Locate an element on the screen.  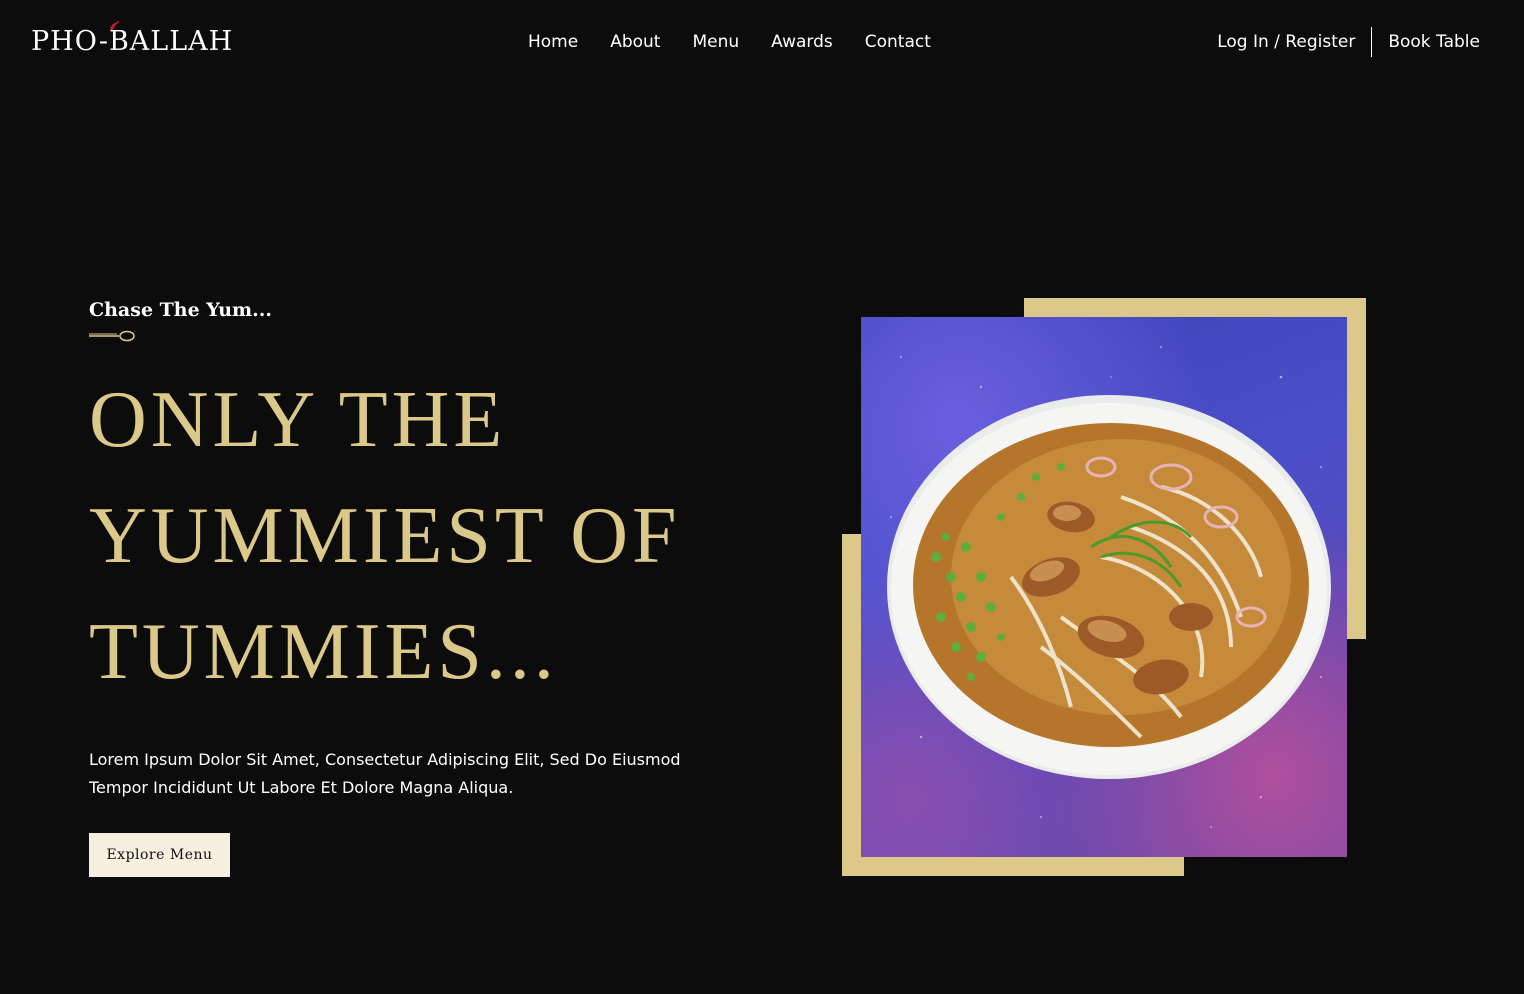
nav-home: Home is located at coordinates (553, 42).